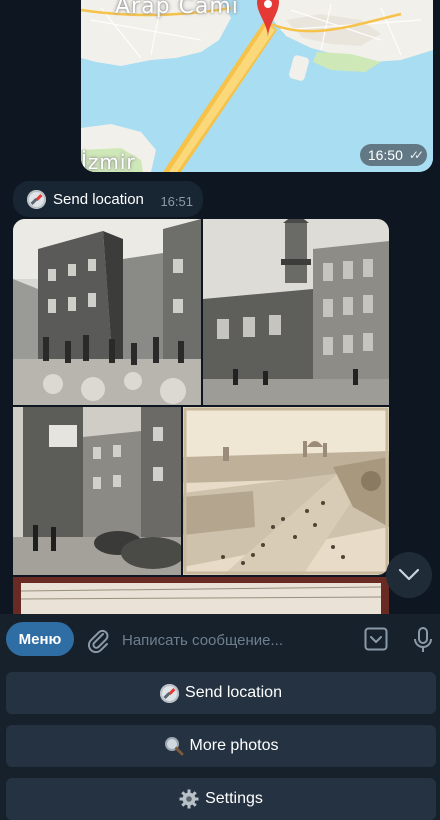  What do you see at coordinates (296, 312) in the screenshot?
I see `photo-mosque-building` at bounding box center [296, 312].